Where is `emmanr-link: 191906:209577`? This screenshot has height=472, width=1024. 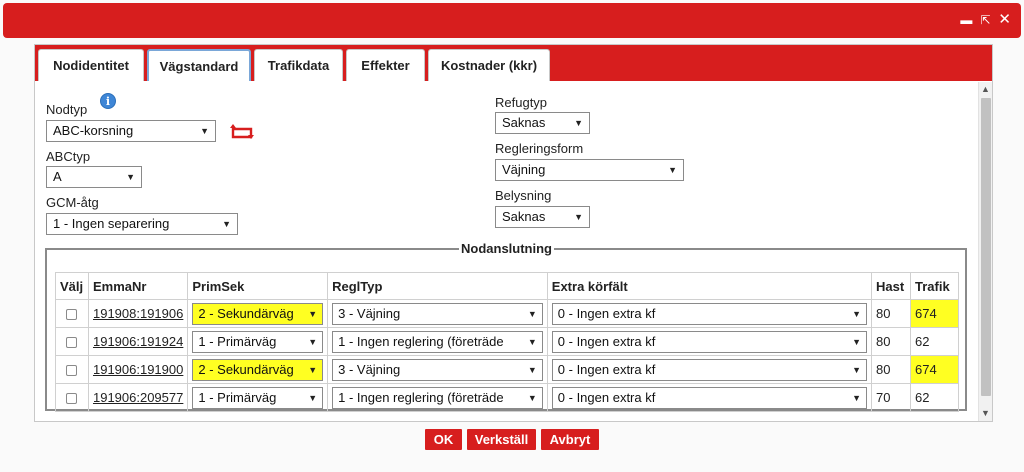
emmanr-link: 191906:209577 is located at coordinates (138, 397).